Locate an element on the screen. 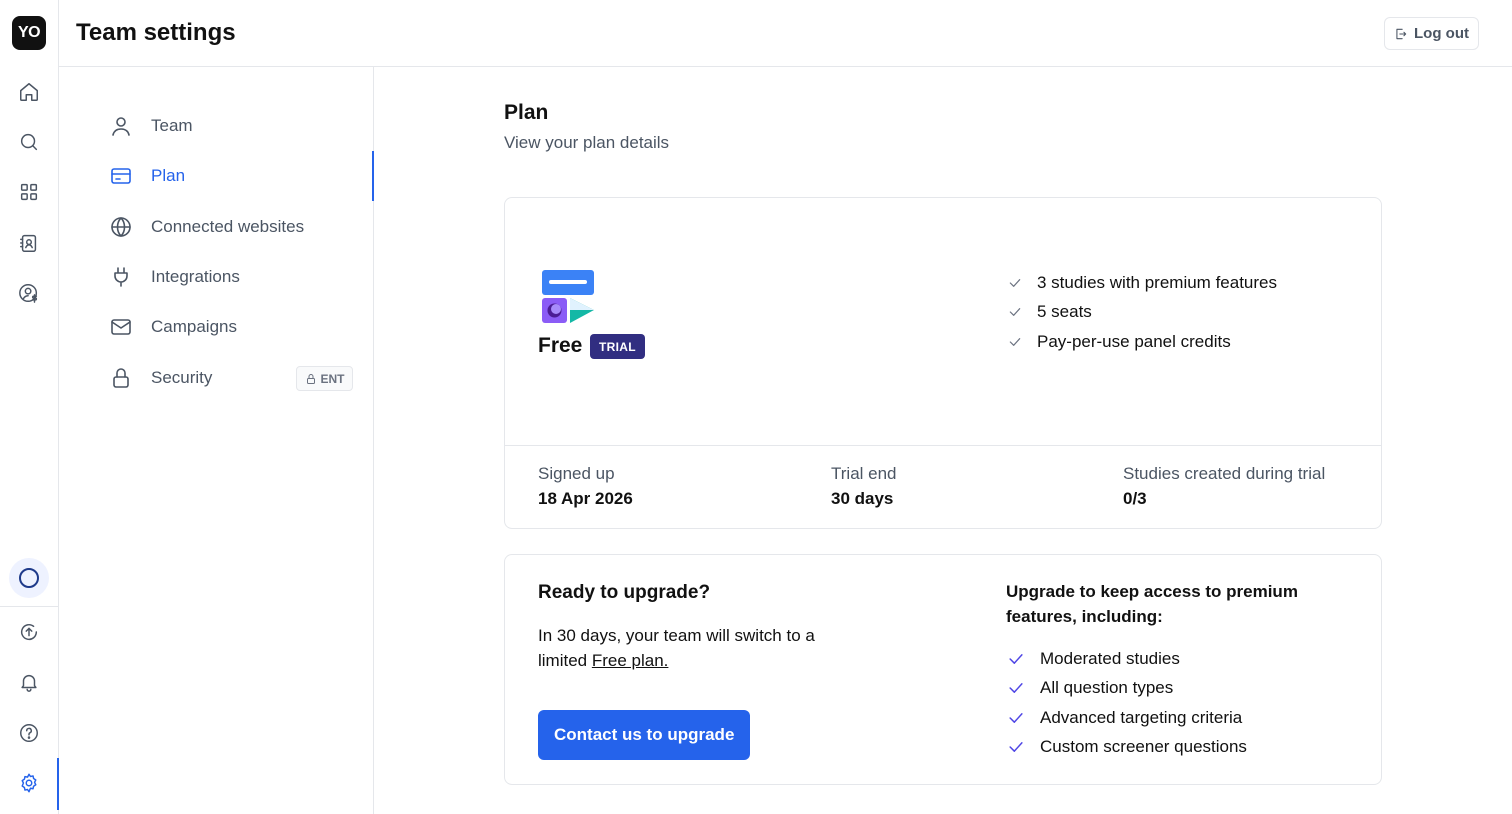 Image resolution: width=1512 pixels, height=814 pixels. user-billing-icon is located at coordinates (28, 293).